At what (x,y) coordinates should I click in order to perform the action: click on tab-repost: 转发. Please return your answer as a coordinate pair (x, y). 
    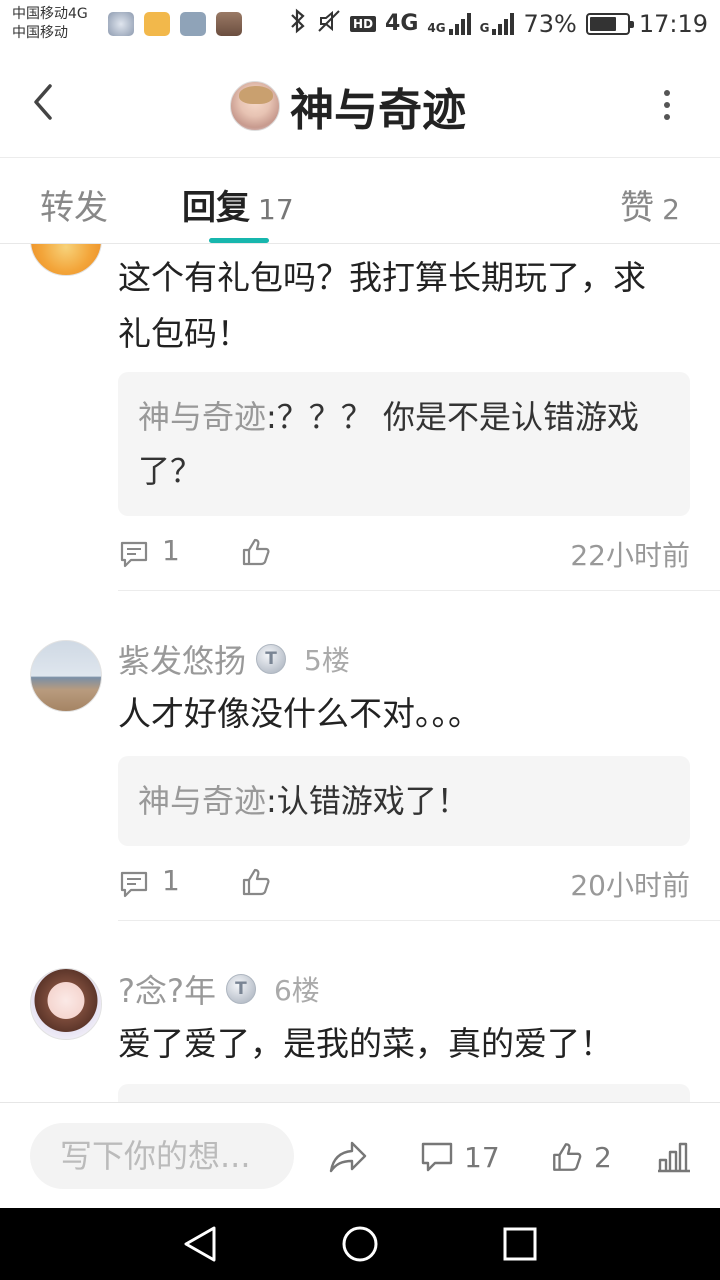
    Looking at the image, I should click on (74, 204).